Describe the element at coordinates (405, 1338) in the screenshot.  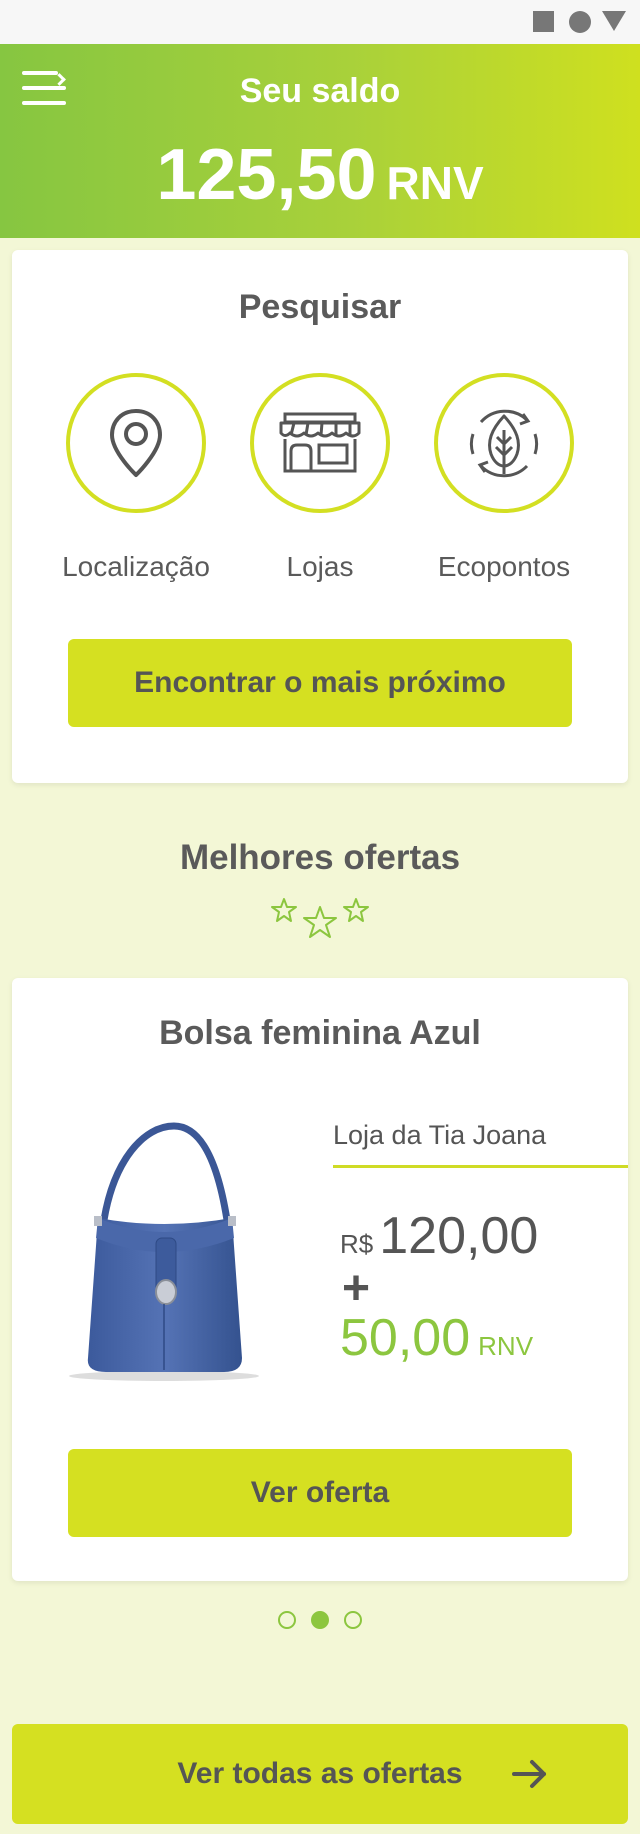
I see `rnv-value: 50,00` at that location.